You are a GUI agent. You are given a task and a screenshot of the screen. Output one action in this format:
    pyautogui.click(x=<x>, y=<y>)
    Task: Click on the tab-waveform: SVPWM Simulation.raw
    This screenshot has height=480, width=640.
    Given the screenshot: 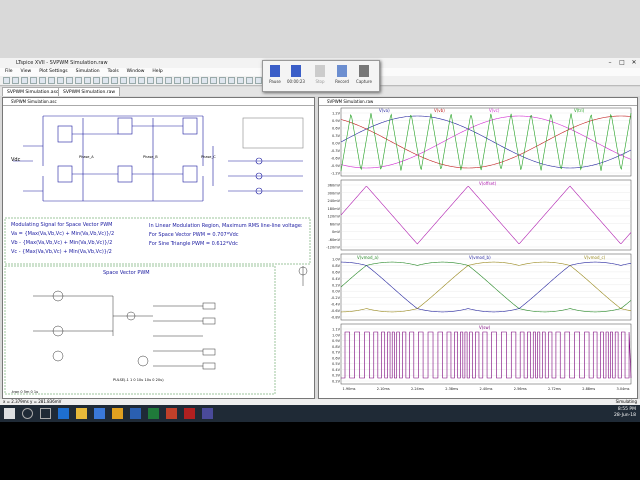 What is the action you would take?
    pyautogui.click(x=89, y=91)
    